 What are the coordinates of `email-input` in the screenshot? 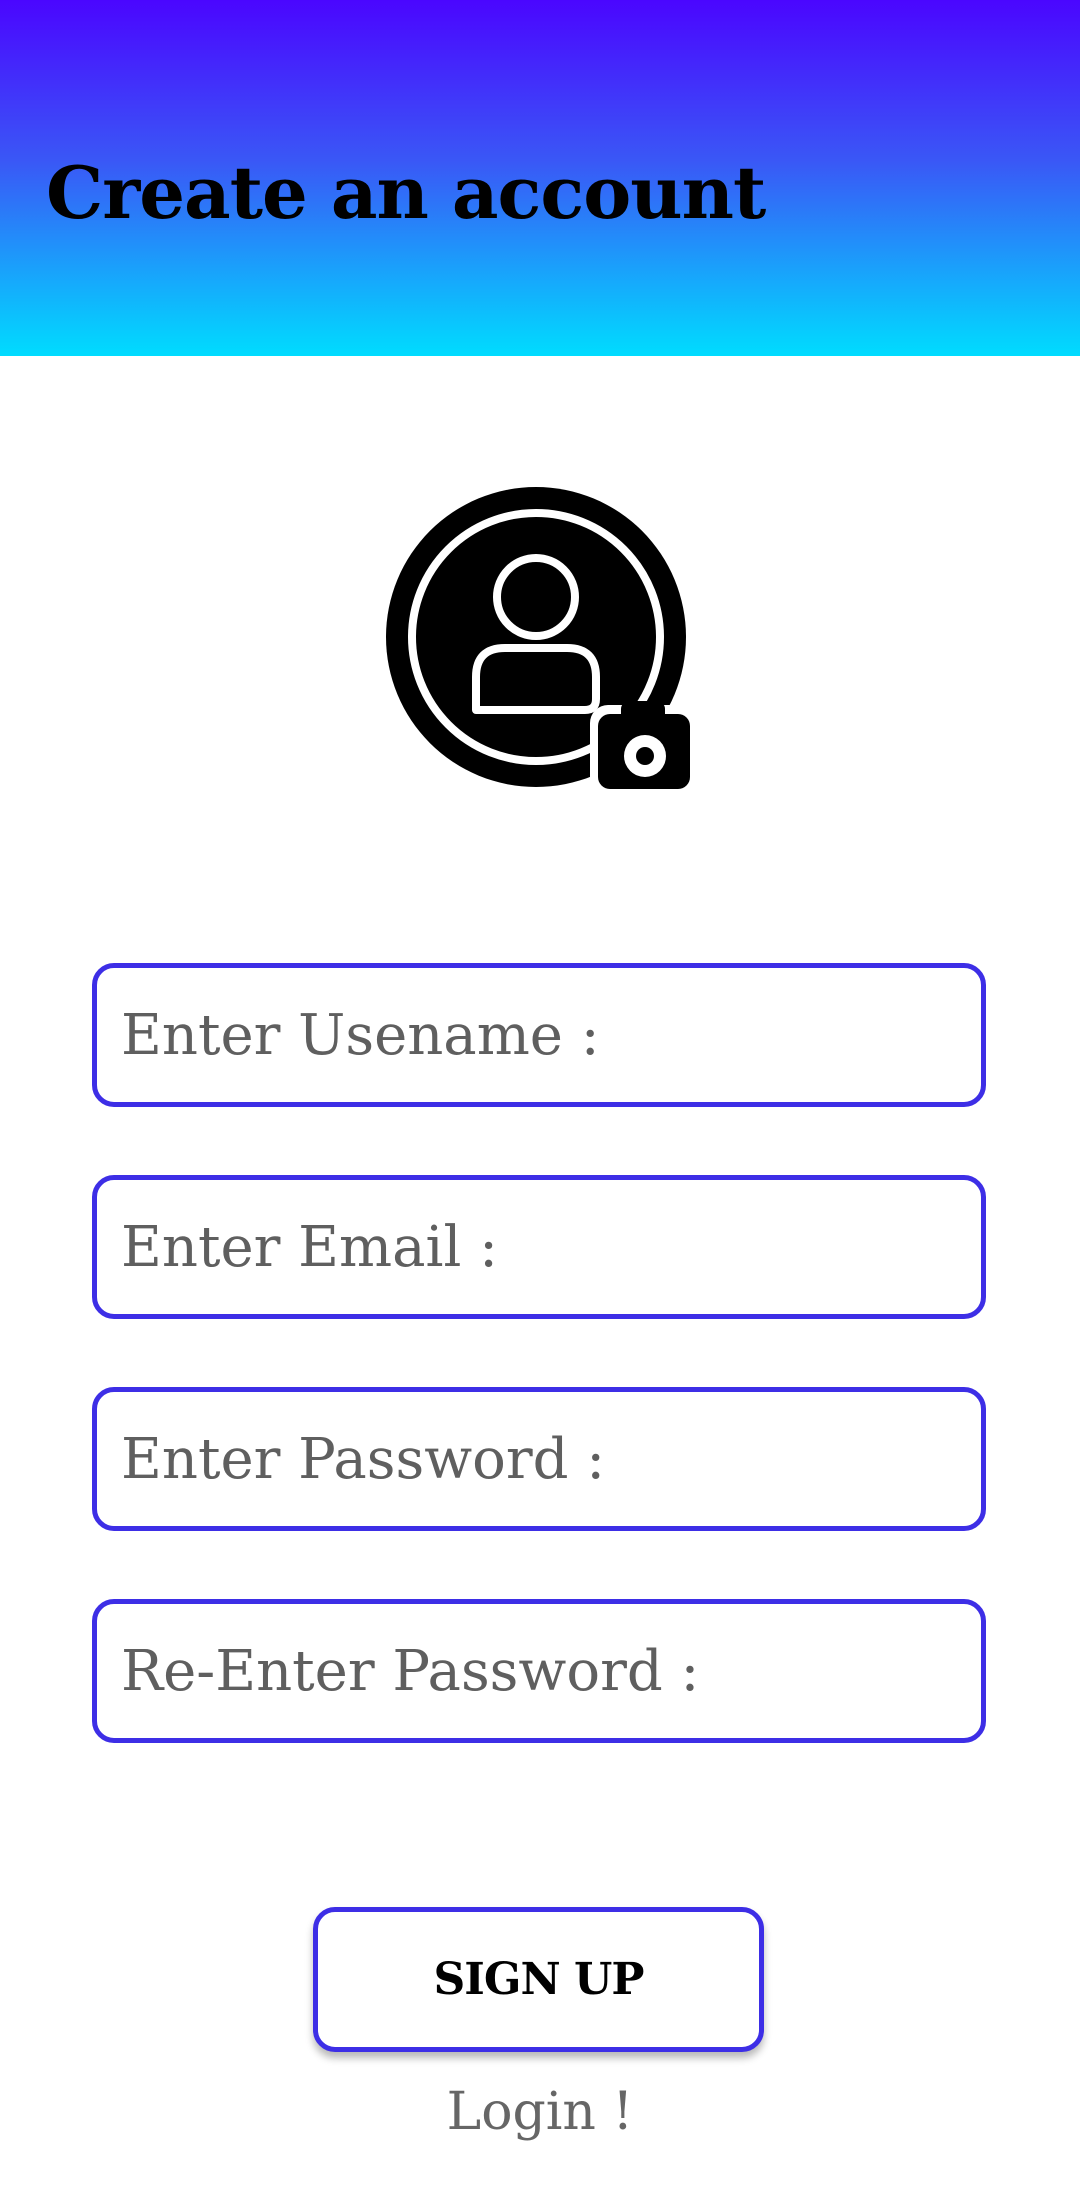 It's located at (539, 1247).